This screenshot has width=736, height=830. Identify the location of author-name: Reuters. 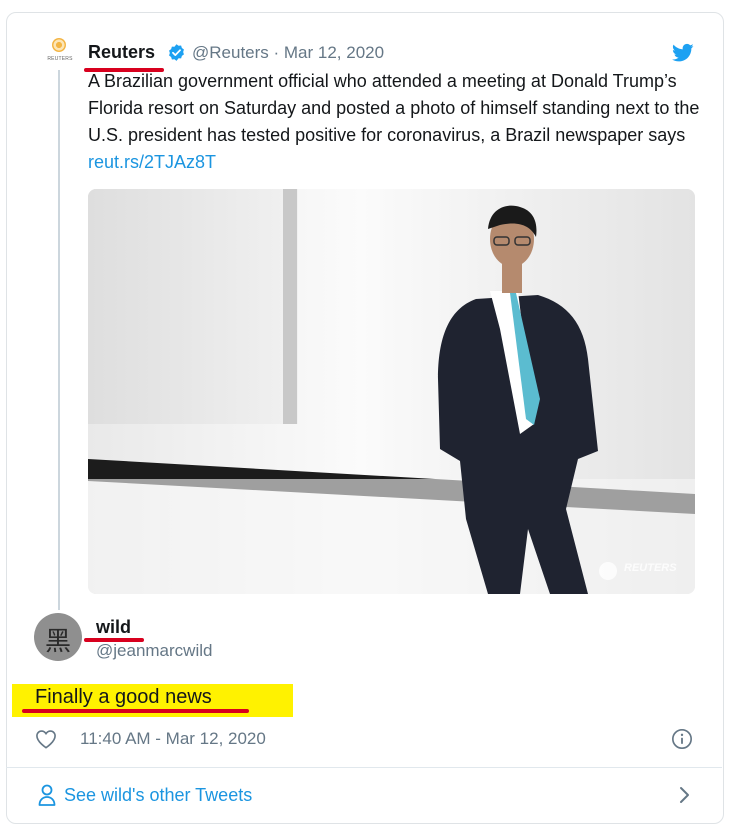
(121, 52).